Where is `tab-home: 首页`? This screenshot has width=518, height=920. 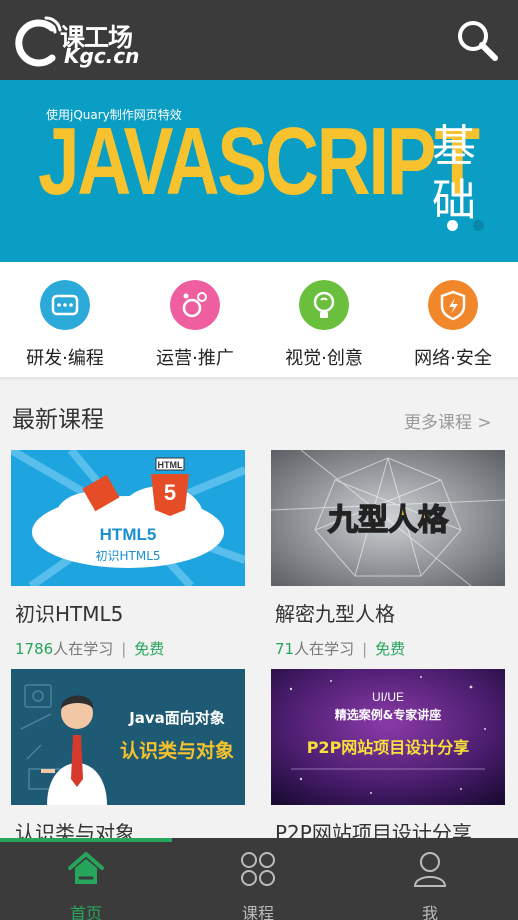 tab-home: 首页 is located at coordinates (86, 879).